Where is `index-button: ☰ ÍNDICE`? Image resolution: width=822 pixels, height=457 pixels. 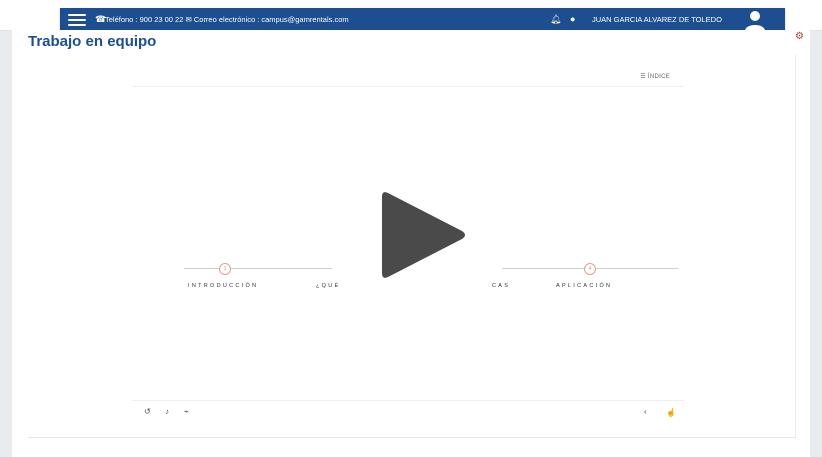
index-button: ☰ ÍNDICE is located at coordinates (655, 76).